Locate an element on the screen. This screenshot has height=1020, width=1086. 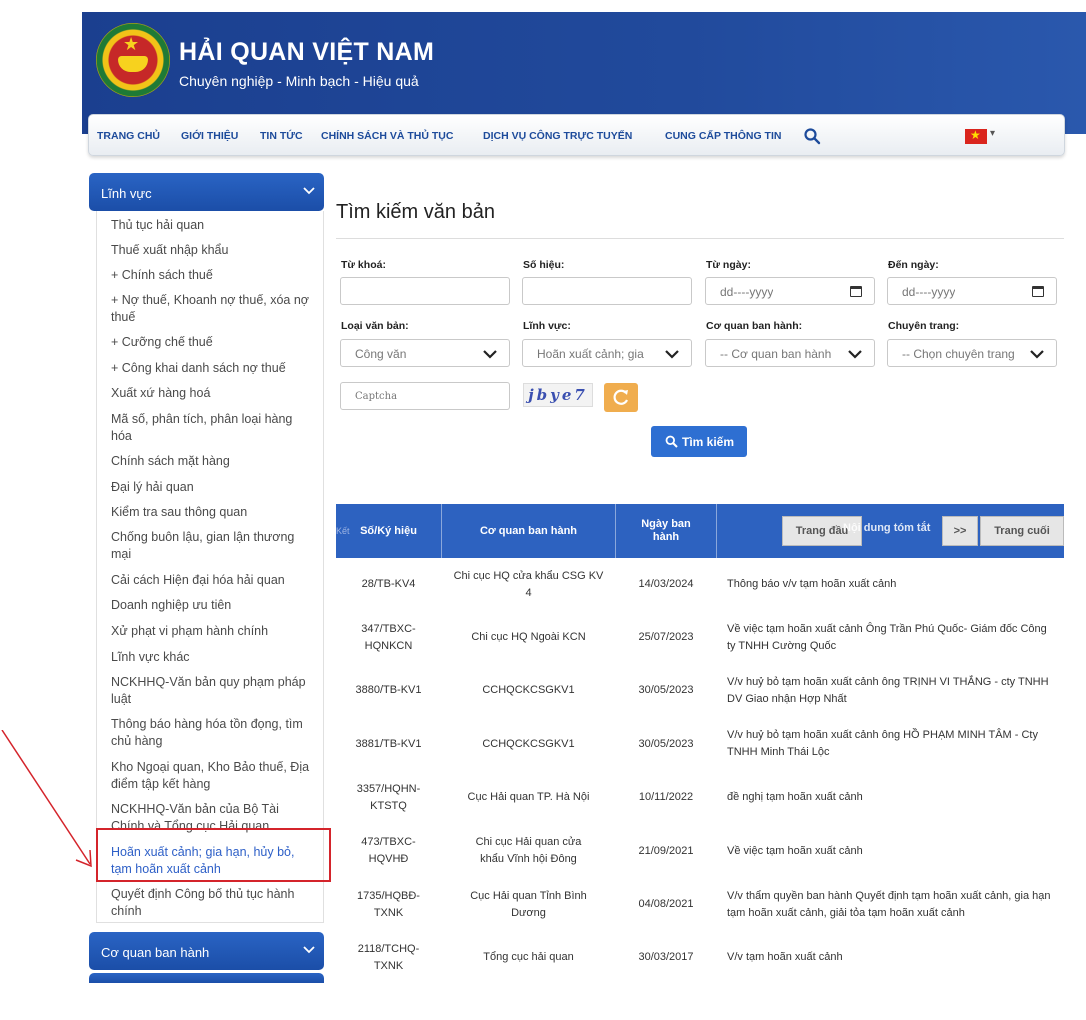
cell-number: 3880/TB-KV1 is located at coordinates (388, 690).